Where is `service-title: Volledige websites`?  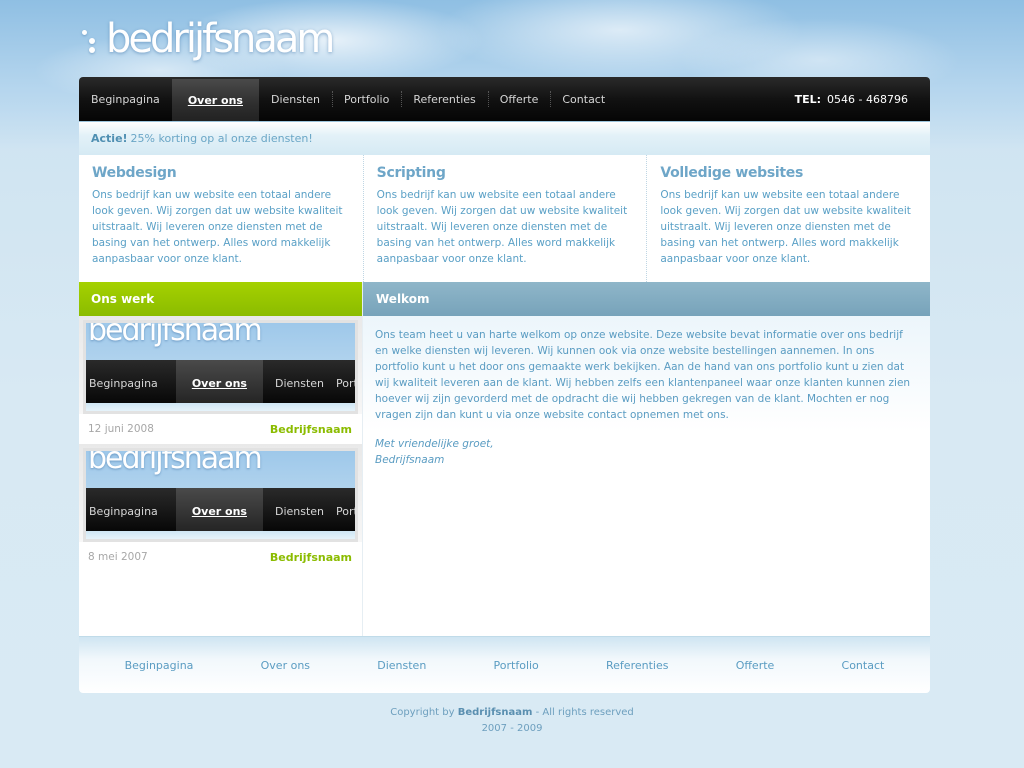 service-title: Volledige websites is located at coordinates (732, 173).